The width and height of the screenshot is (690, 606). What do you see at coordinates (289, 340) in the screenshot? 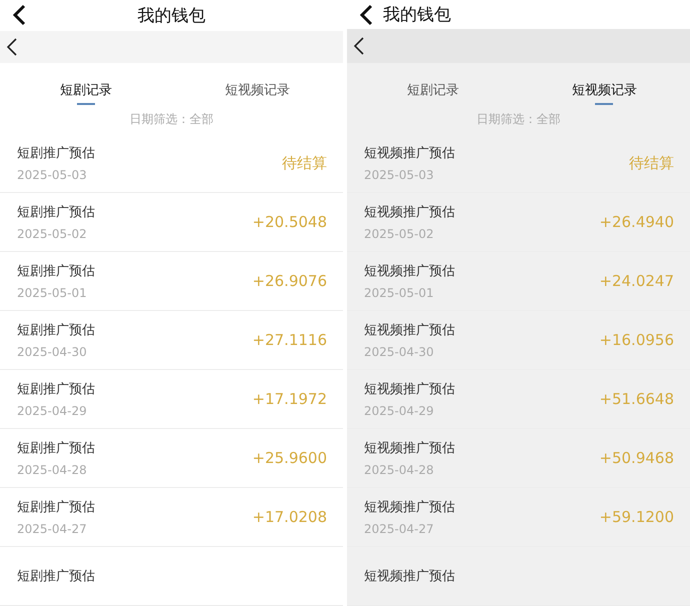
I see `record-amount: +27.1116` at bounding box center [289, 340].